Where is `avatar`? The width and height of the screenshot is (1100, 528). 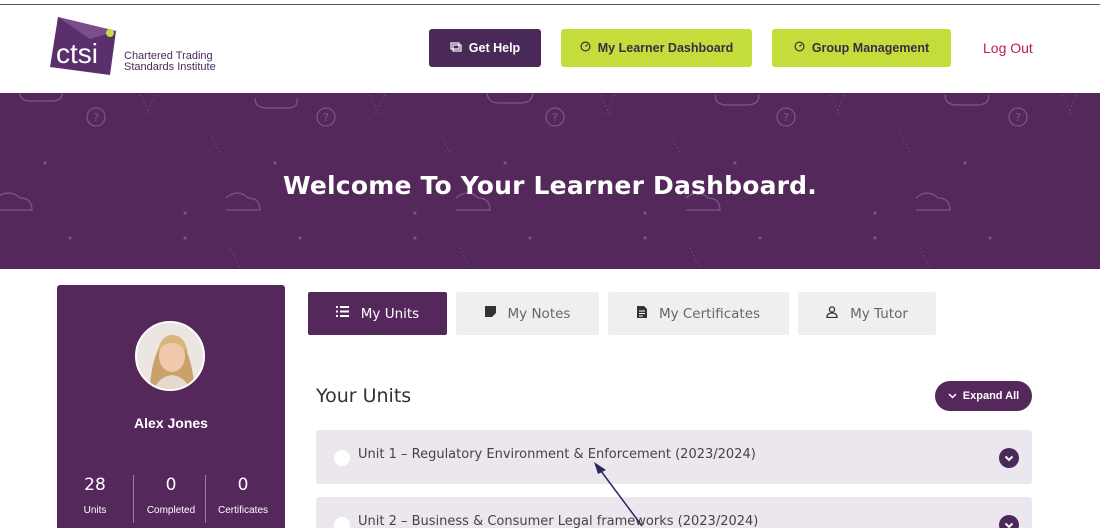 avatar is located at coordinates (170, 356).